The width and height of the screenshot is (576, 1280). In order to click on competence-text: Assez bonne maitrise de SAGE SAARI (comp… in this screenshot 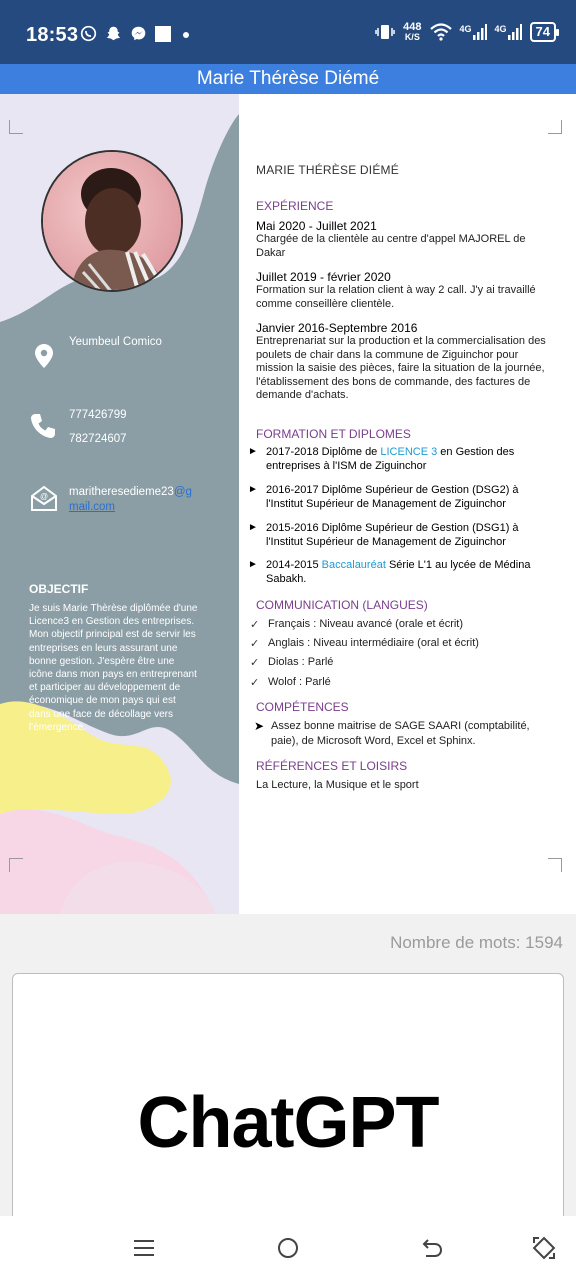, I will do `click(400, 733)`.